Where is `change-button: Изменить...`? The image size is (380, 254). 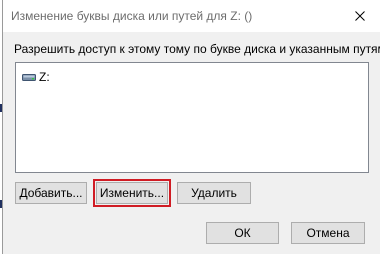
change-button: Изменить... is located at coordinates (132, 193).